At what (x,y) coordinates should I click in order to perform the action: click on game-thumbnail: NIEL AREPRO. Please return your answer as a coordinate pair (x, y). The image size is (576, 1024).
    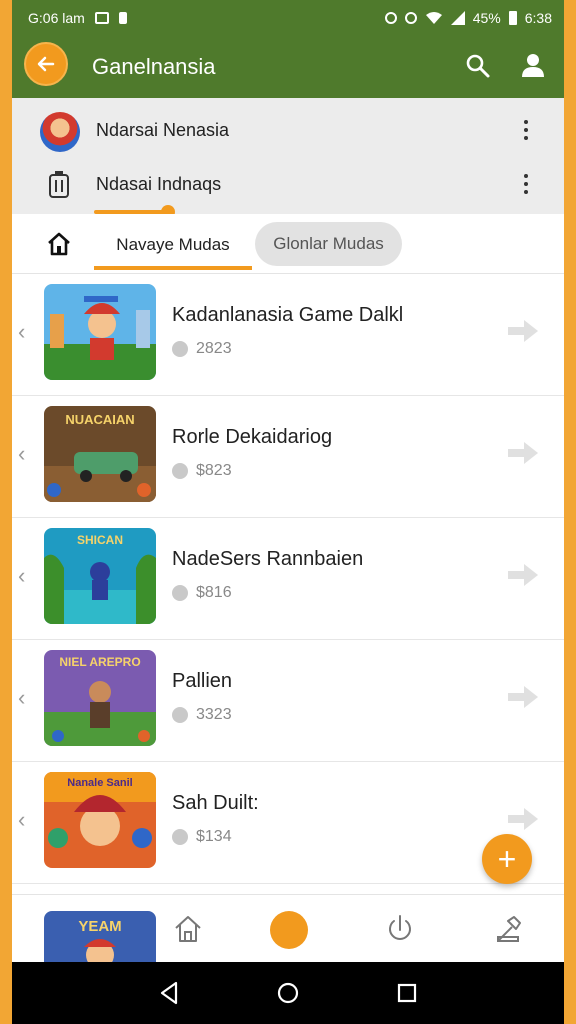
    Looking at the image, I should click on (100, 698).